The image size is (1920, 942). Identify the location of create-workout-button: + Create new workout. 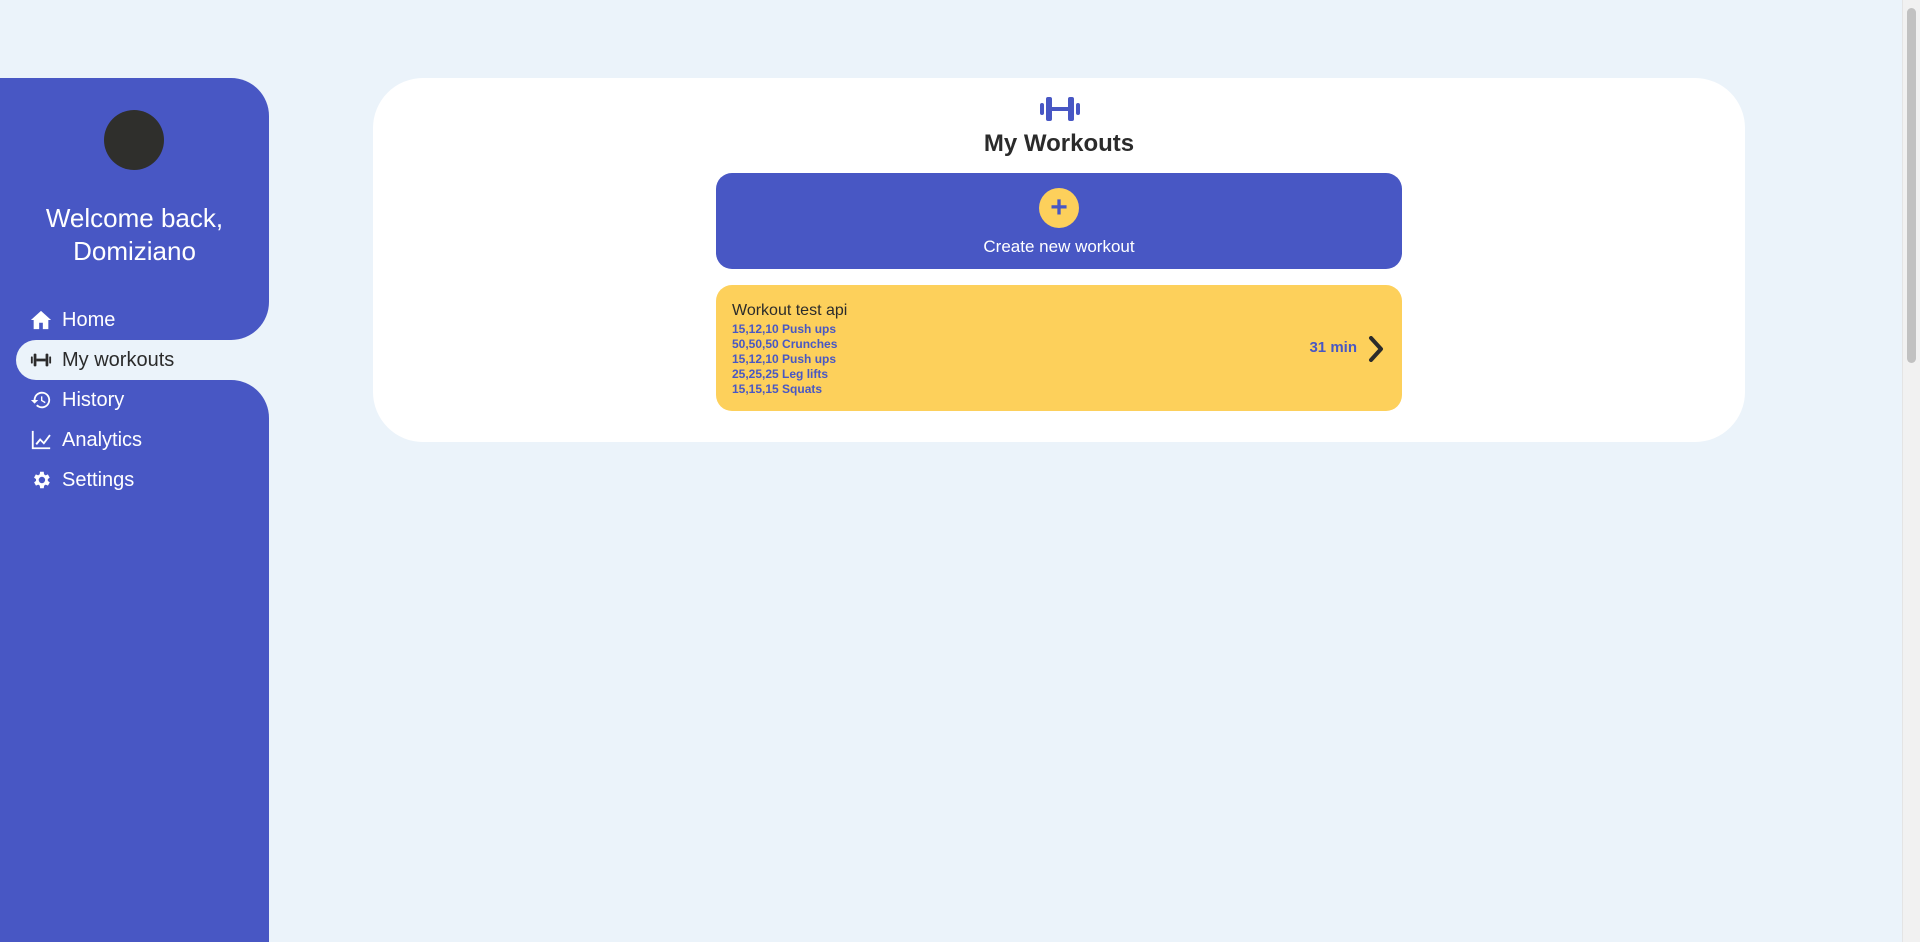
(1059, 221).